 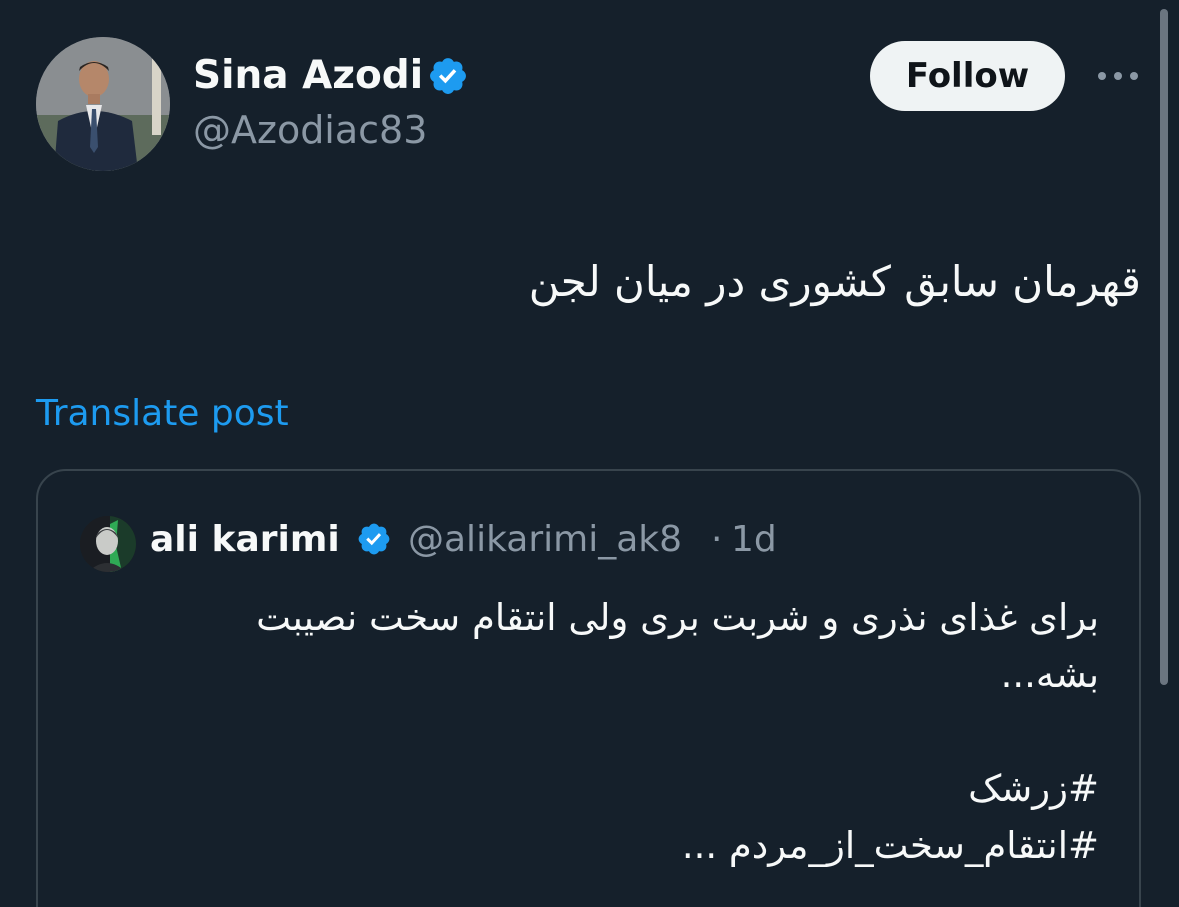 What do you see at coordinates (448, 76) in the screenshot?
I see `verified-badge-icon` at bounding box center [448, 76].